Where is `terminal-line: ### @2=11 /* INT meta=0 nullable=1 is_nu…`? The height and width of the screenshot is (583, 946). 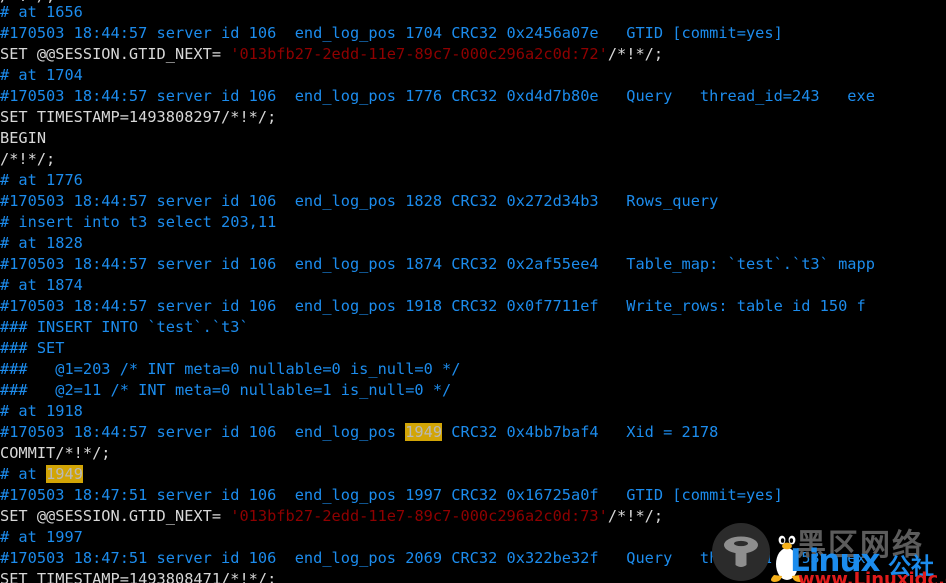
terminal-line: ### @2=11 /* INT meta=0 nullable=1 is_nu… is located at coordinates (226, 390).